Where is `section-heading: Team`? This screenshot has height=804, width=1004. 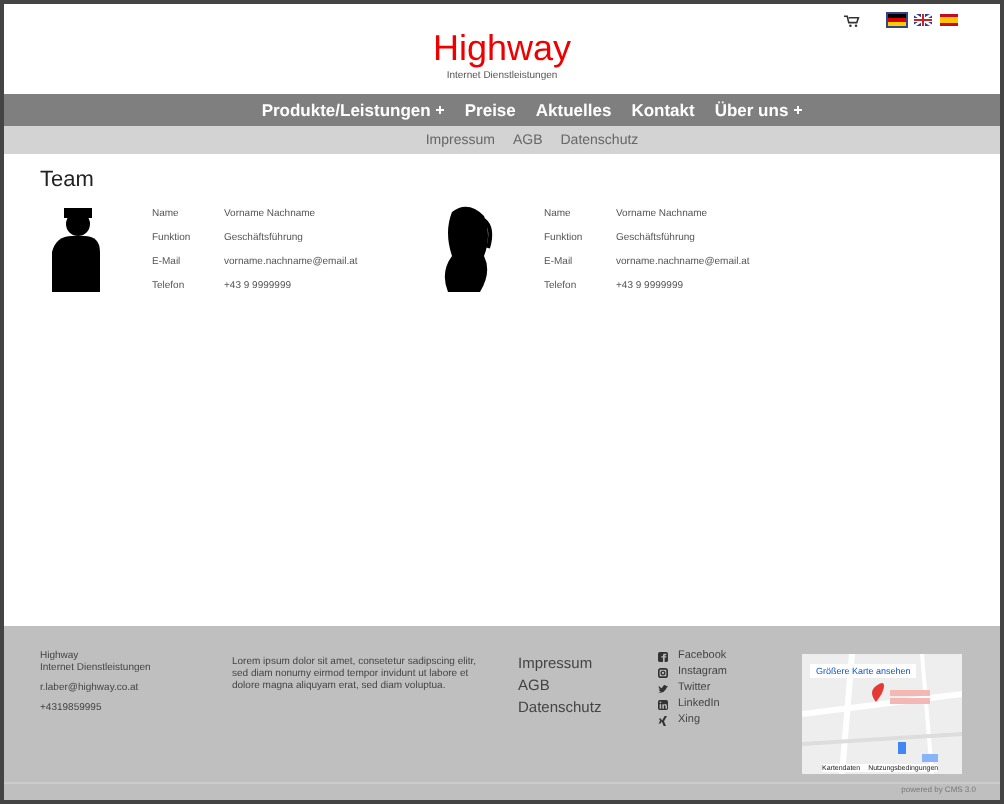 section-heading: Team is located at coordinates (68, 180).